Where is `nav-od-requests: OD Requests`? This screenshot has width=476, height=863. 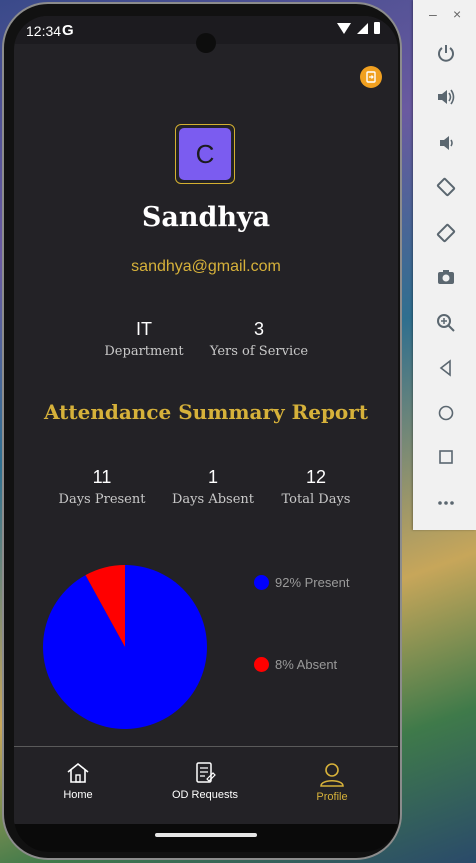 nav-od-requests: OD Requests is located at coordinates (205, 781).